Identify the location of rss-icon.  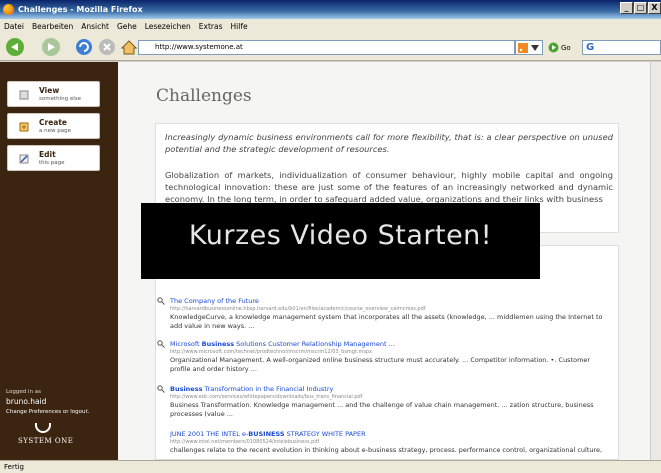
(523, 48).